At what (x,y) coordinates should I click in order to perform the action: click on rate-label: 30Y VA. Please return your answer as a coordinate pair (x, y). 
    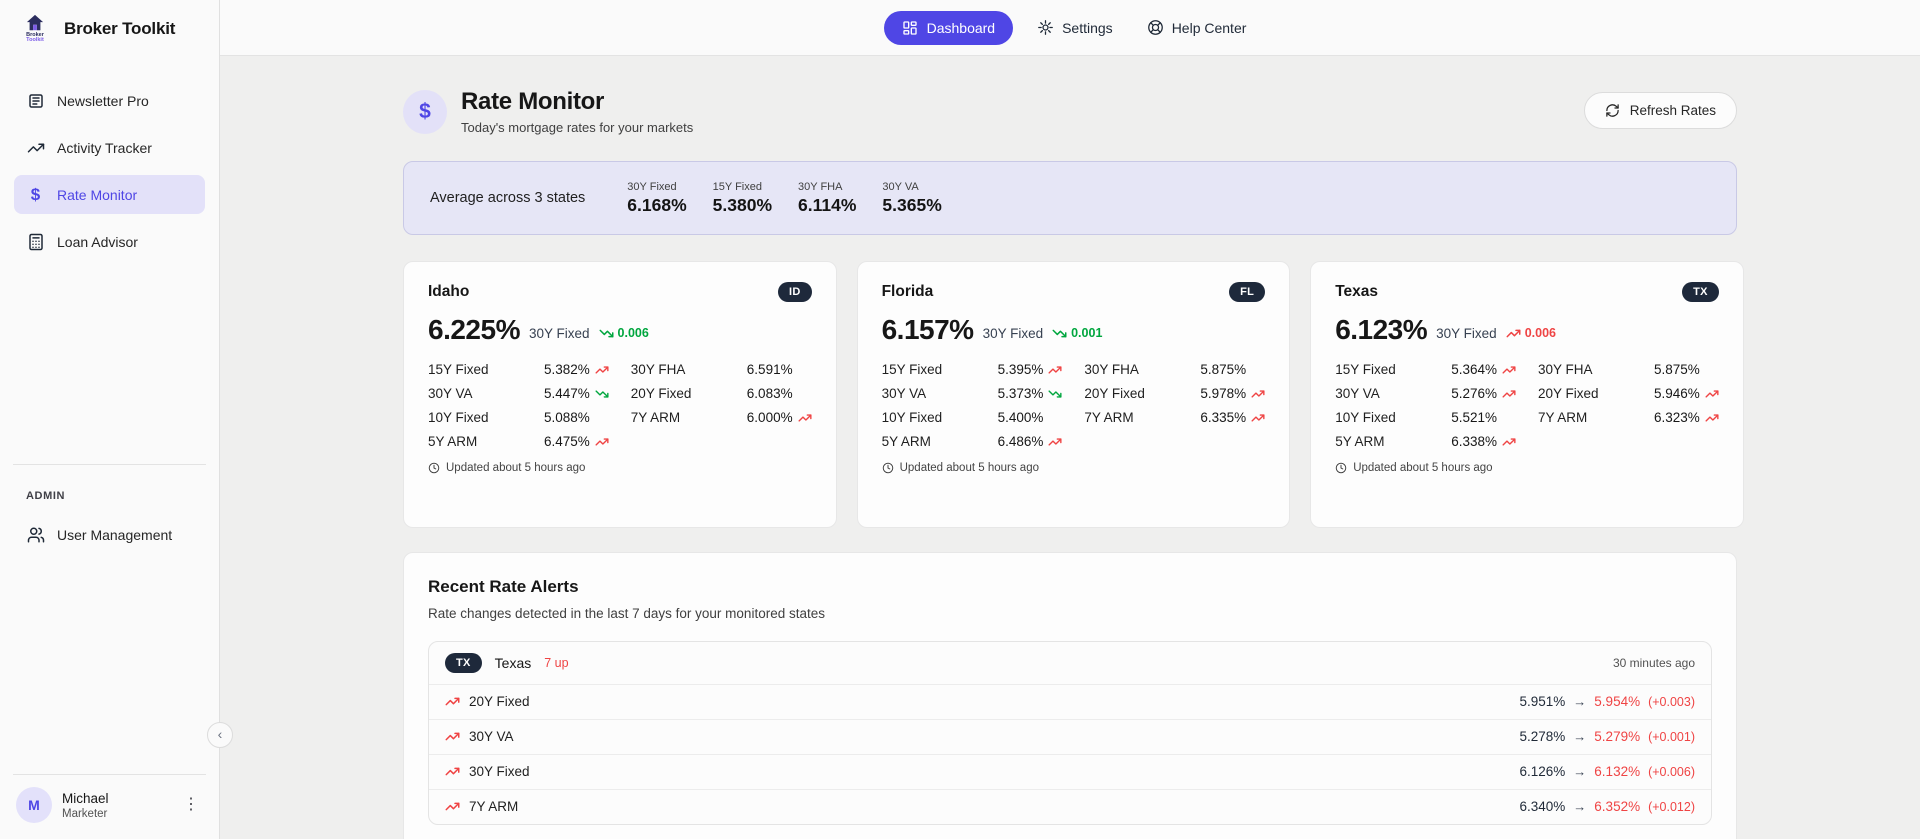
    Looking at the image, I should click on (450, 393).